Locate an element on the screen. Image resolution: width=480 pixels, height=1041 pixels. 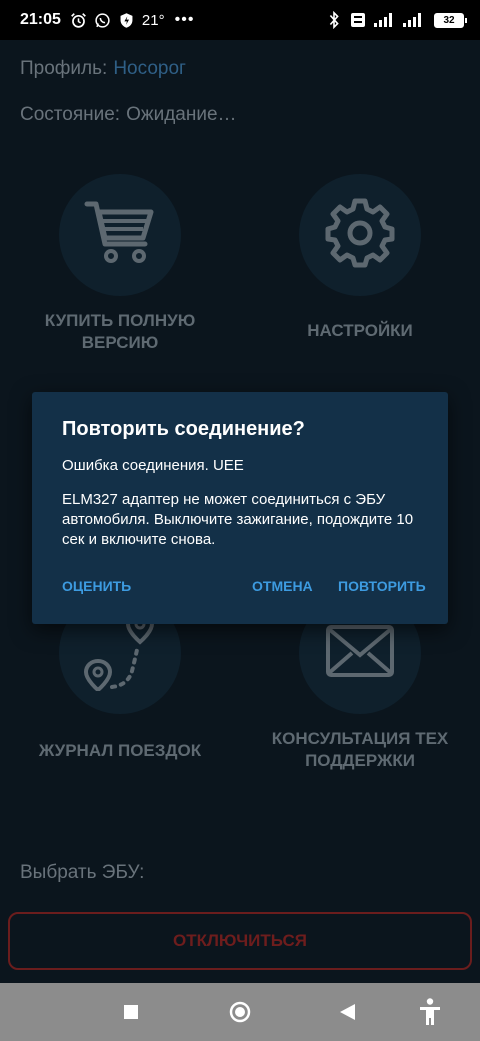
buy-label-line2: ВЕРСИЮ is located at coordinates (120, 342).